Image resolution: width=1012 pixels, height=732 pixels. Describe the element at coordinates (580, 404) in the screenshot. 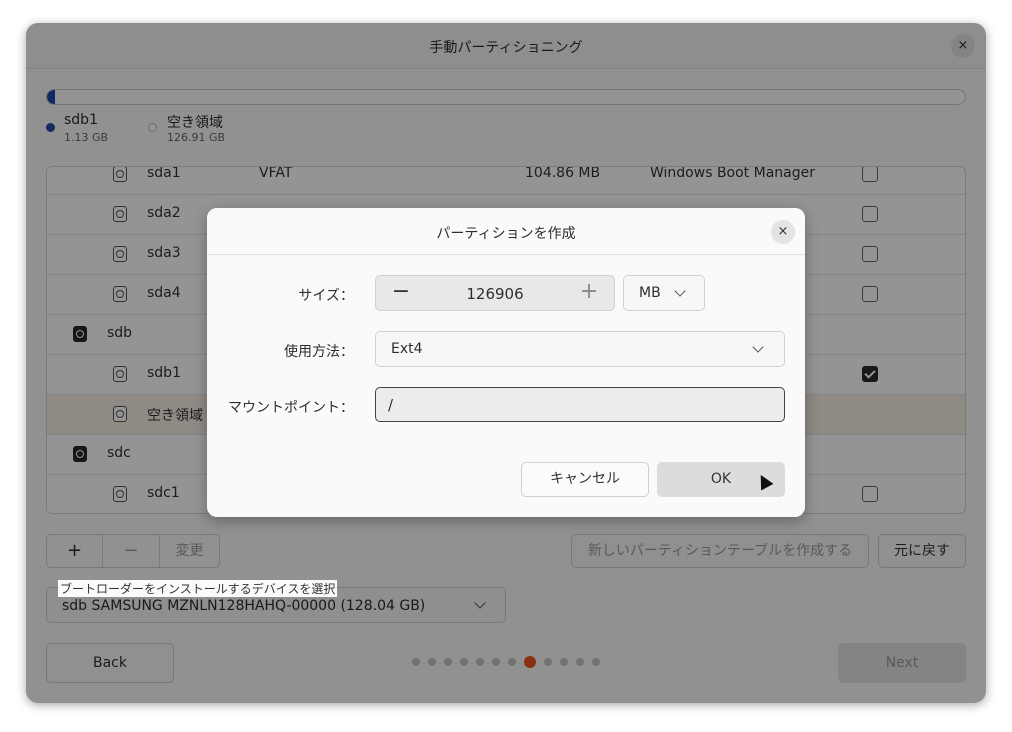

I see `mount-point-input` at that location.